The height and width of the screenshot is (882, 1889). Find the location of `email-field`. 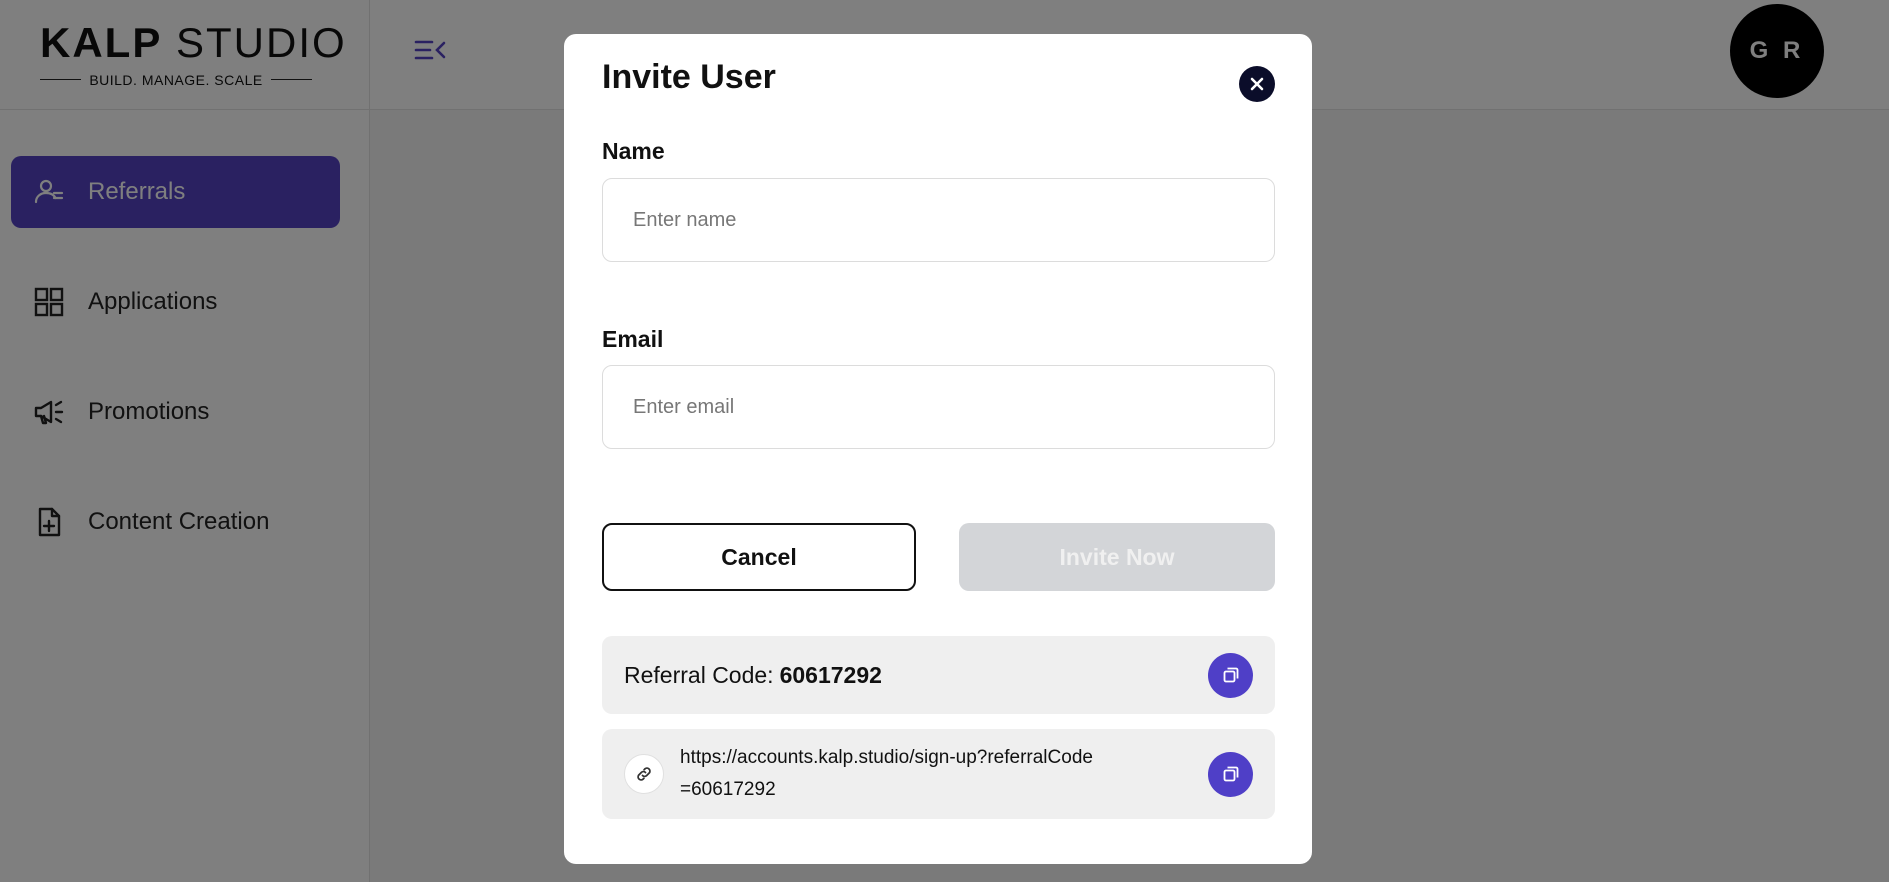

email-field is located at coordinates (938, 407).